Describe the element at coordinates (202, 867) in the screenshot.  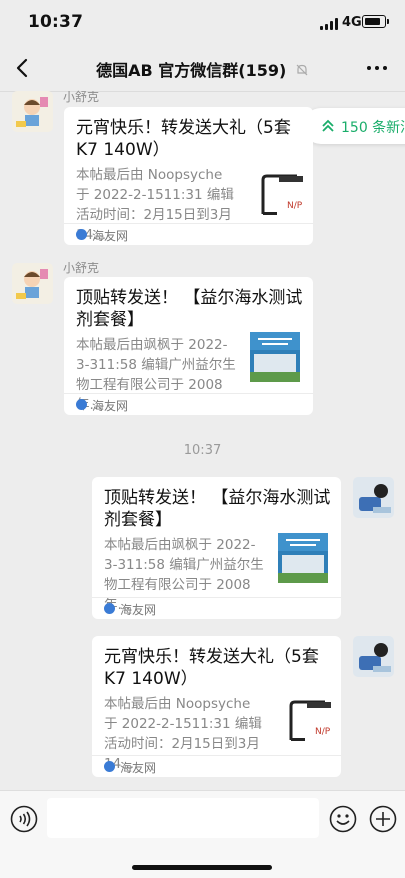
I see `home-indicator` at that location.